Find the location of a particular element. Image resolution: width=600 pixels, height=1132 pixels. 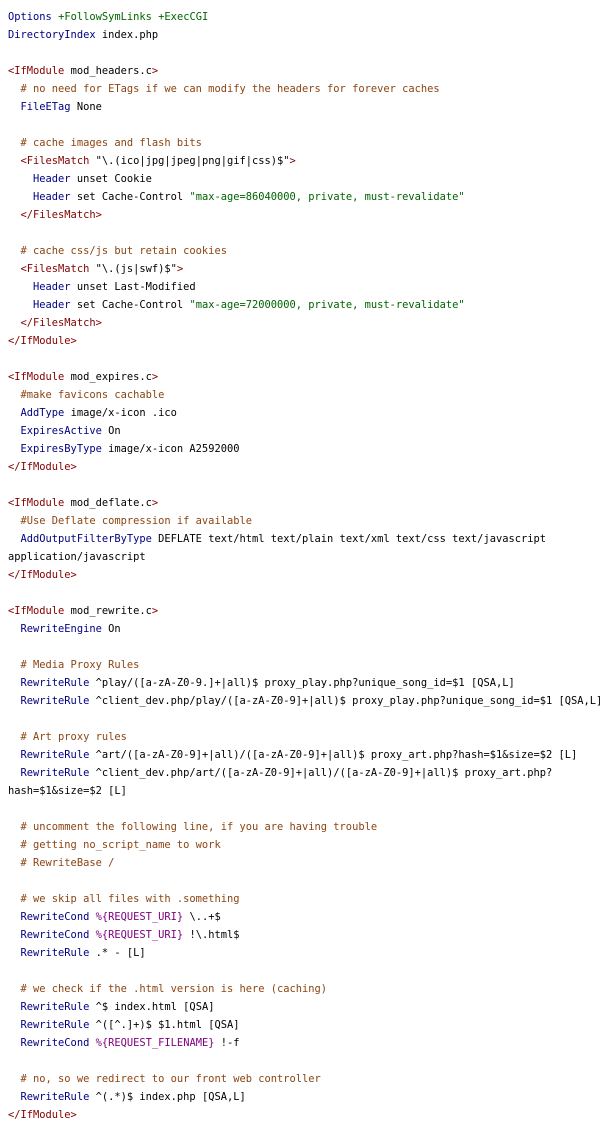

code-line: </FilesMatch> is located at coordinates (304, 215).